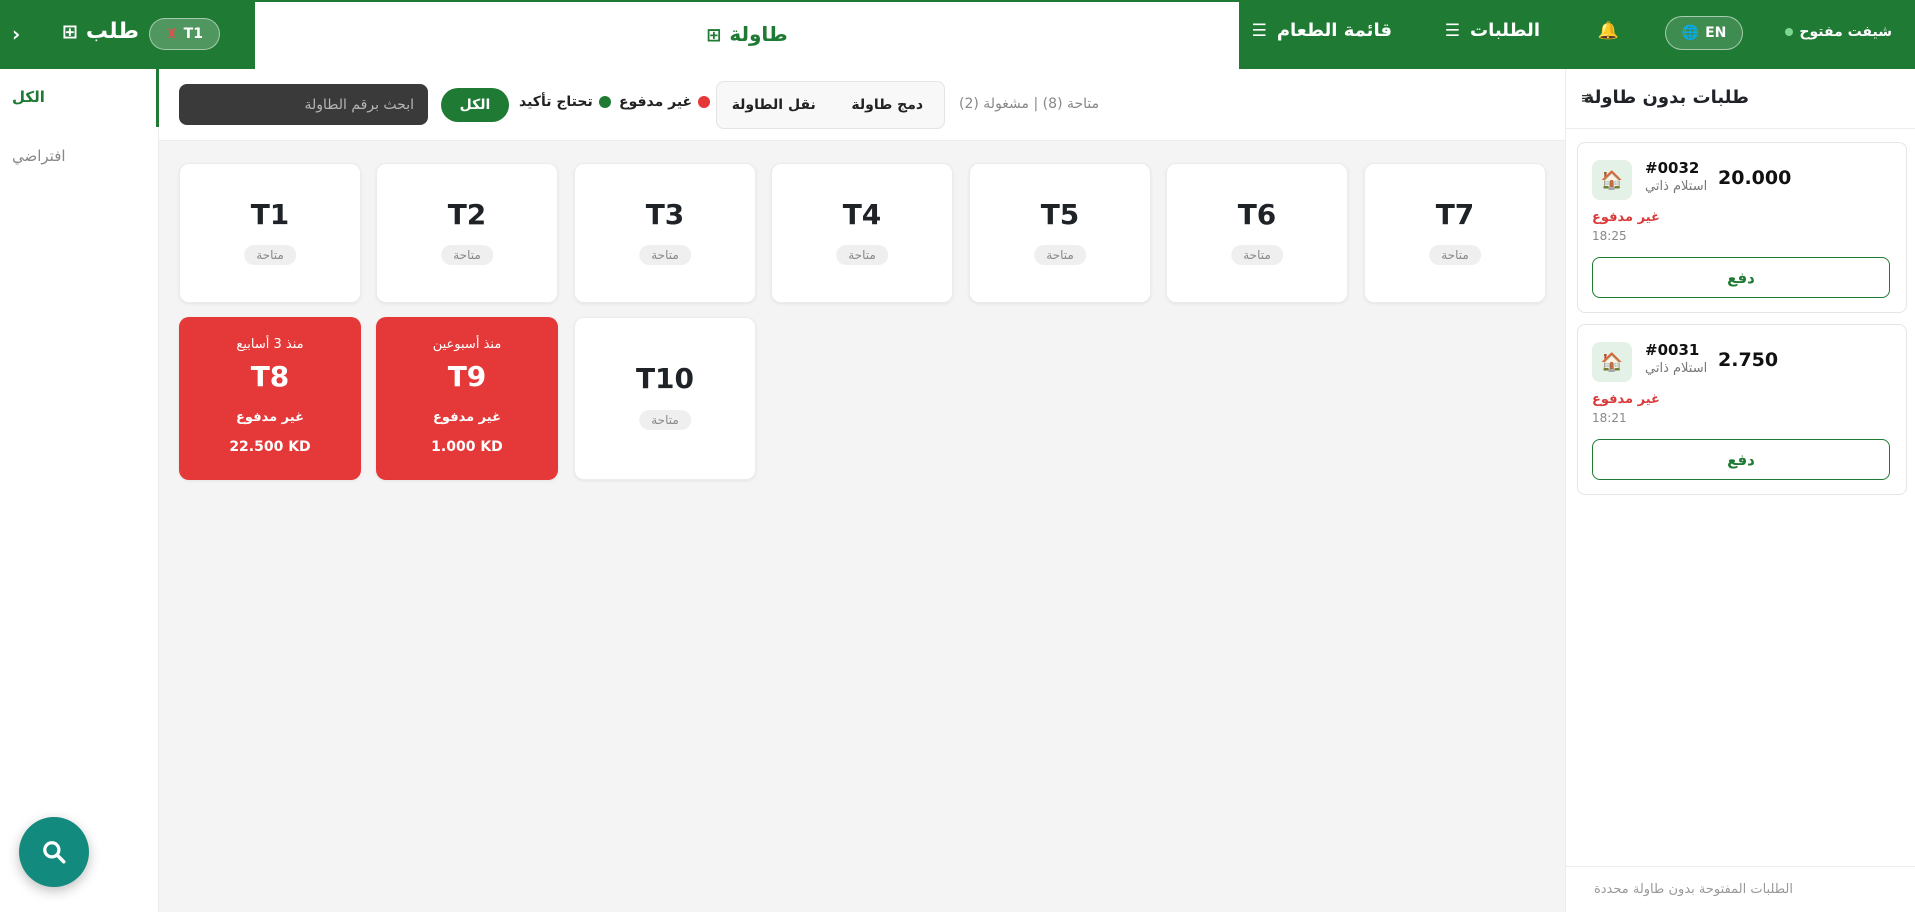  Describe the element at coordinates (1748, 360) in the screenshot. I see `order-amount: 2.750` at that location.